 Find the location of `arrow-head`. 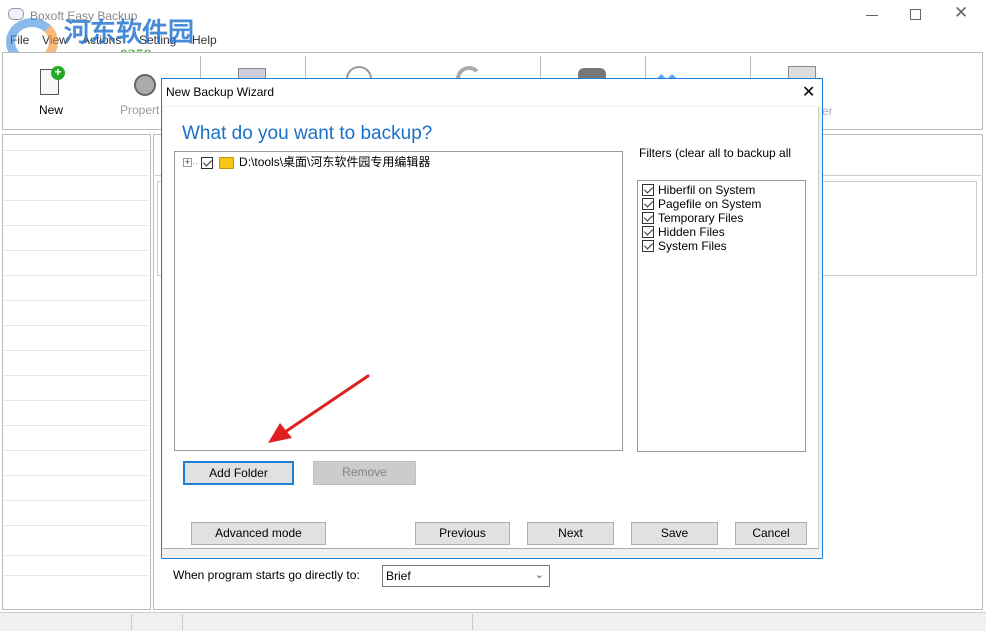

arrow-head is located at coordinates (280, 433).